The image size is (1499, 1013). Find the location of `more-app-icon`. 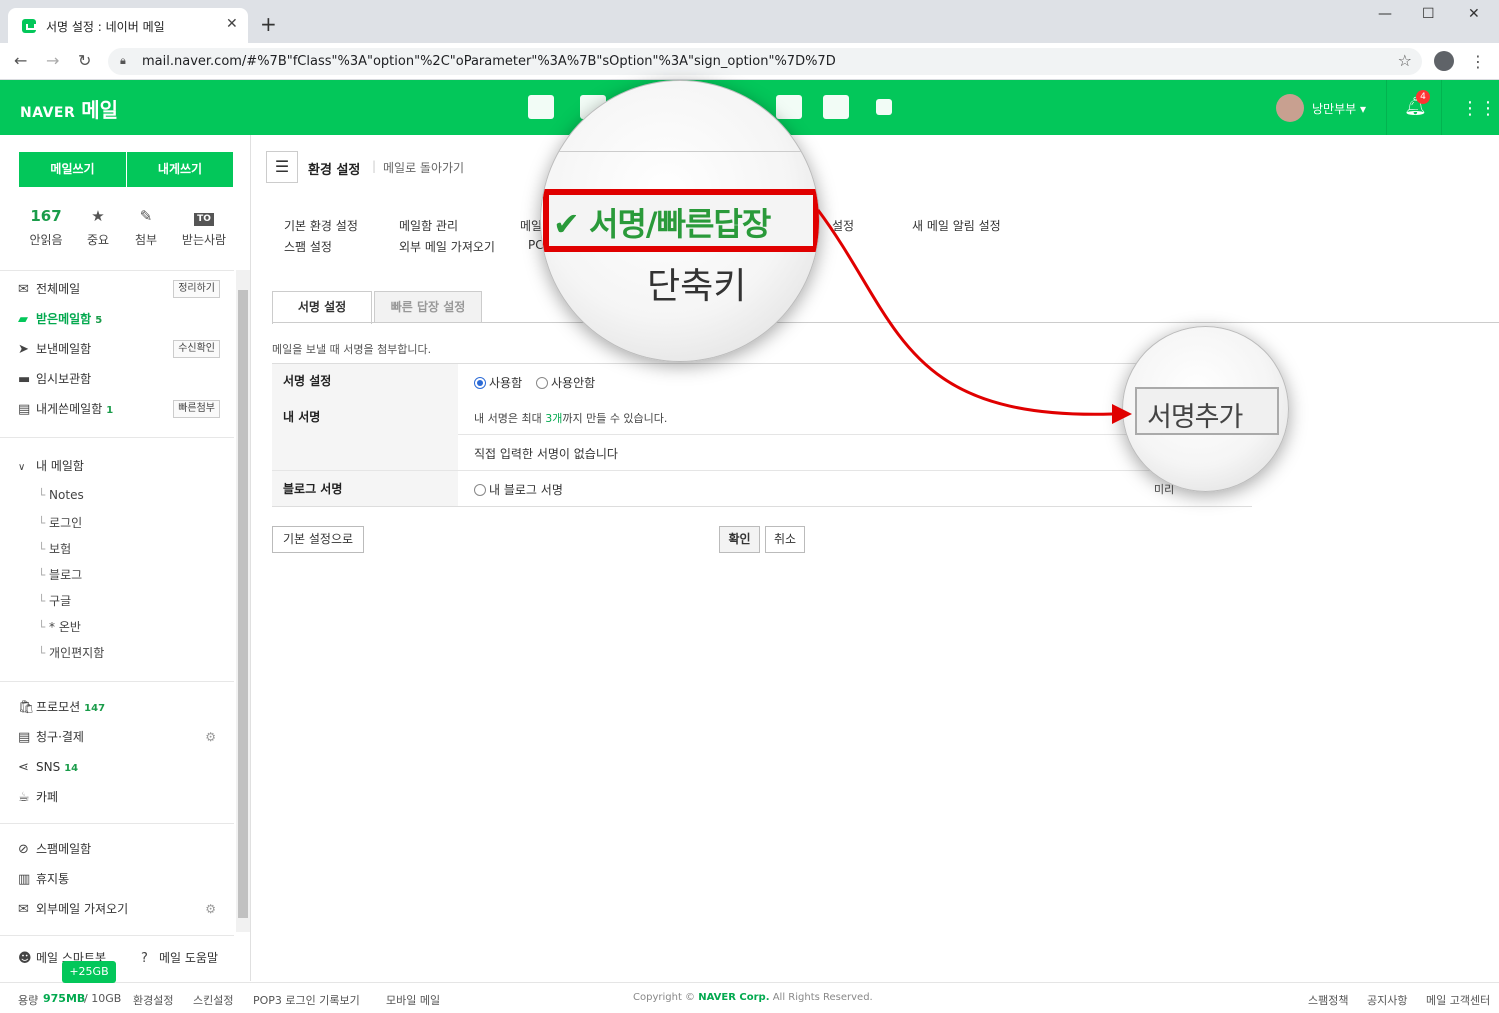

more-app-icon is located at coordinates (884, 107).